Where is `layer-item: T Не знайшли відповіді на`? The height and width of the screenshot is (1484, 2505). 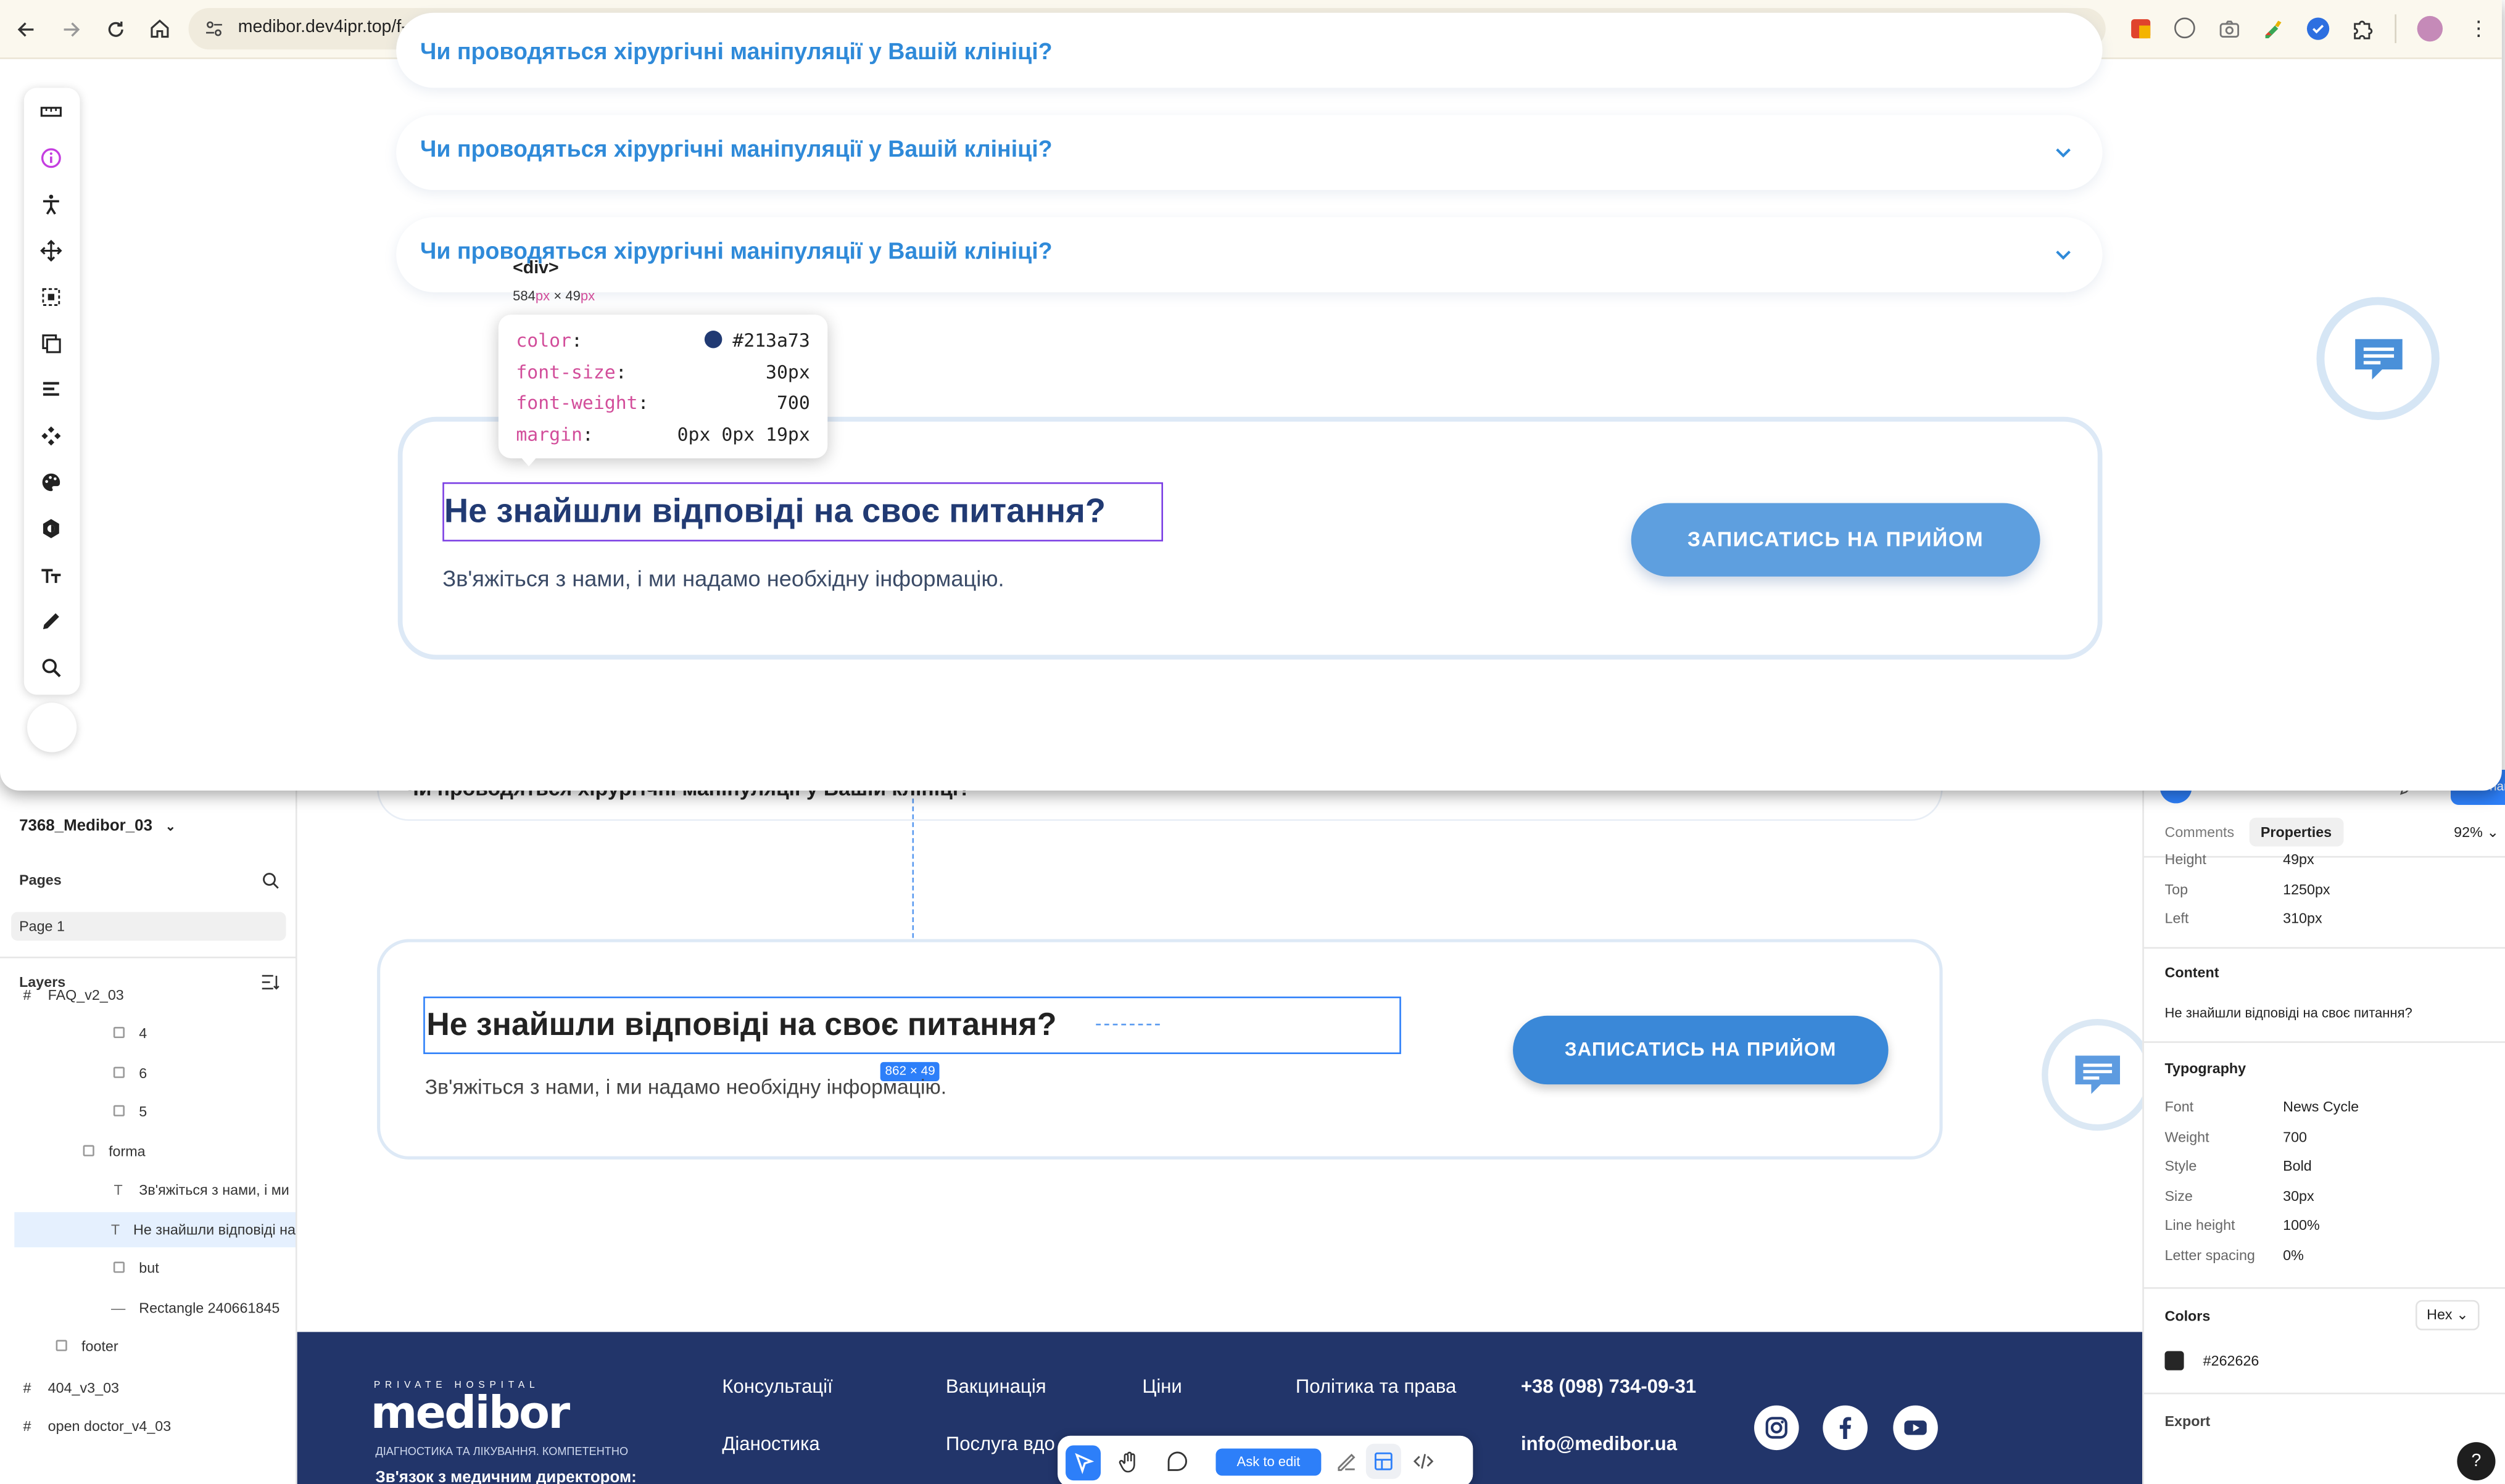 layer-item: T Не знайшли відповіді на is located at coordinates (155, 1230).